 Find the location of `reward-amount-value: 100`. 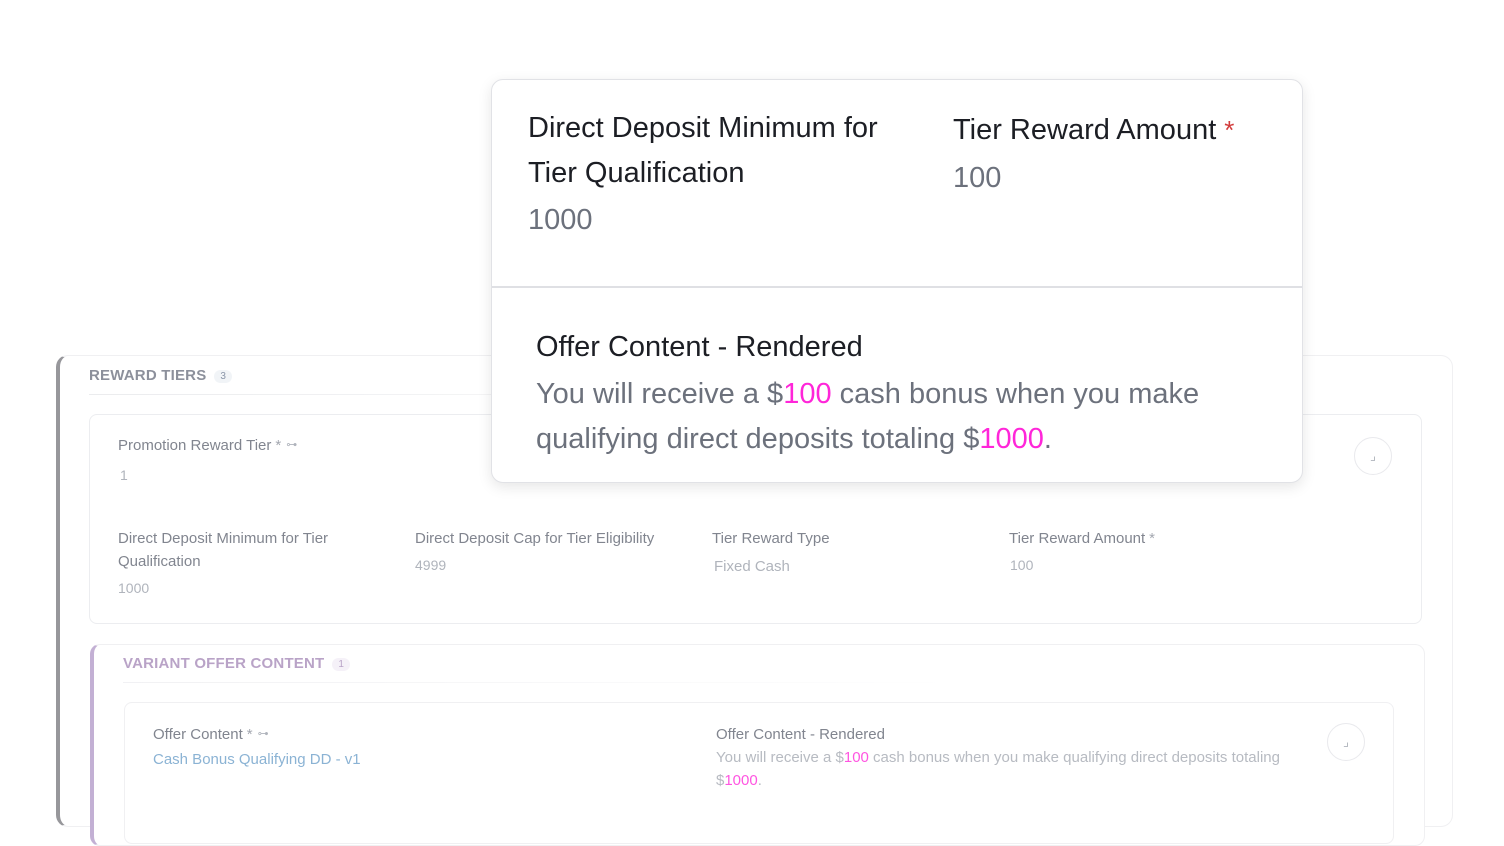

reward-amount-value: 100 is located at coordinates (1021, 565).